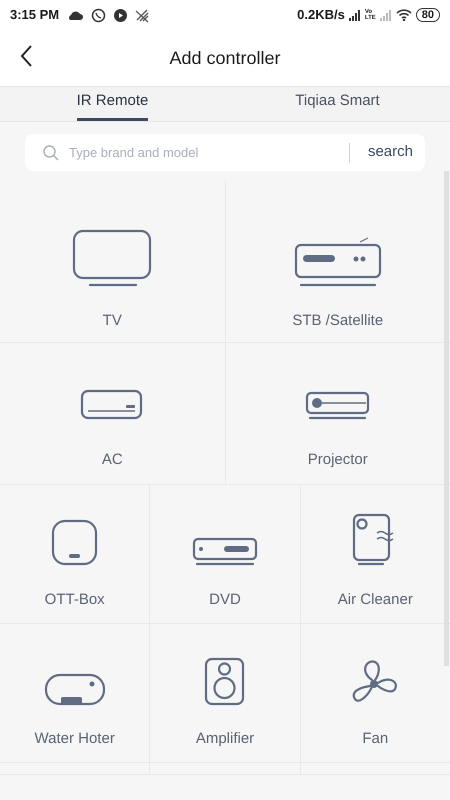 The height and width of the screenshot is (800, 450). What do you see at coordinates (385, 152) in the screenshot?
I see `search-button: search` at bounding box center [385, 152].